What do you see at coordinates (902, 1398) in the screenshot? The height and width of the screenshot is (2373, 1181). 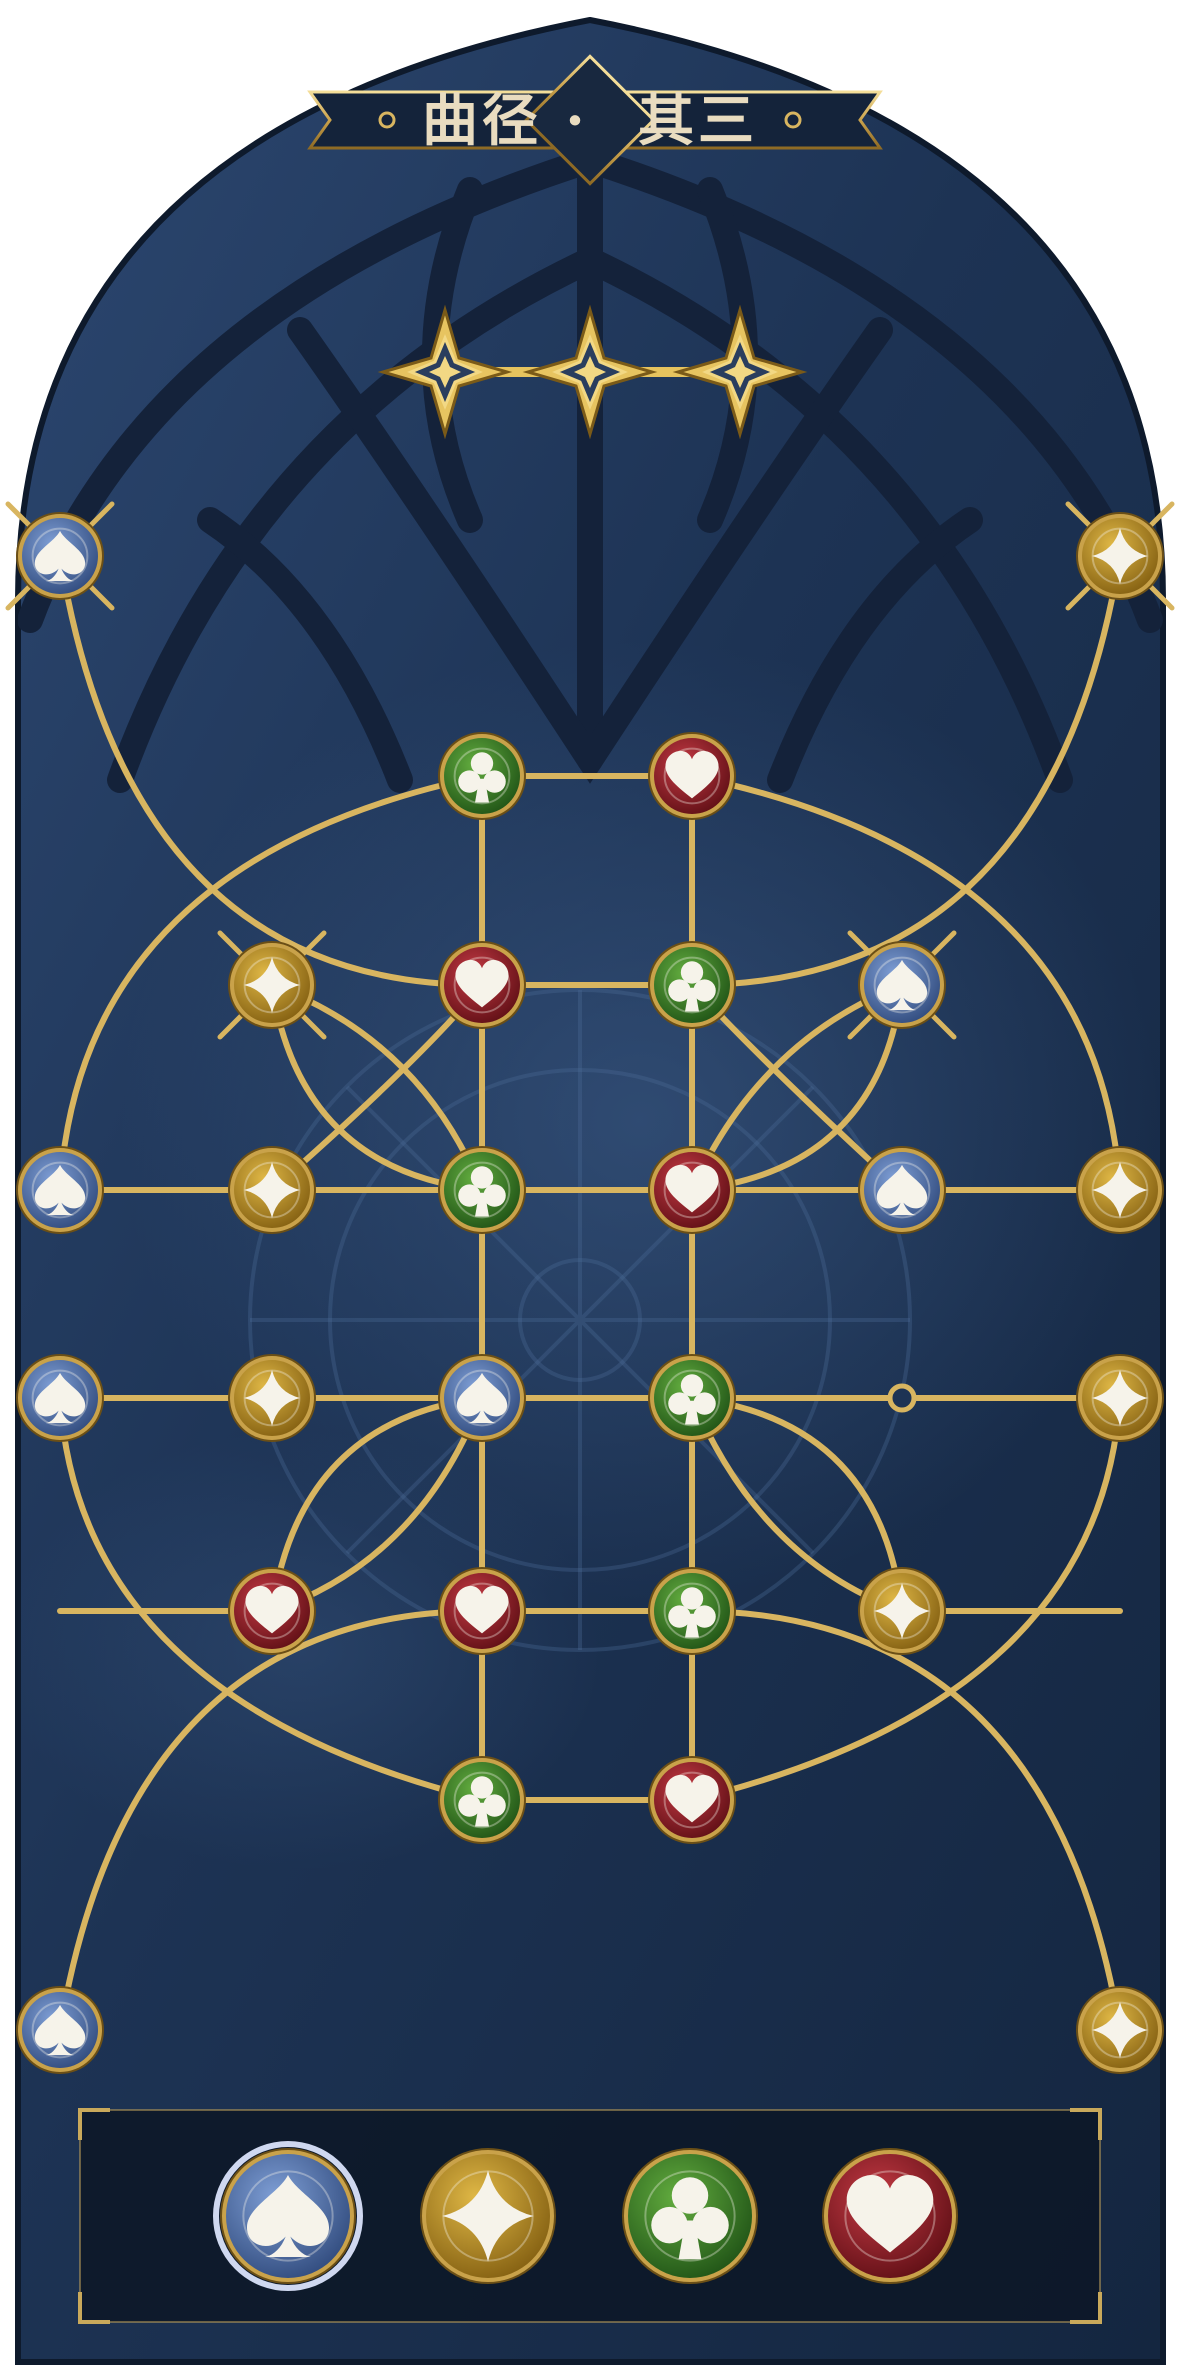 I see `path-junction` at bounding box center [902, 1398].